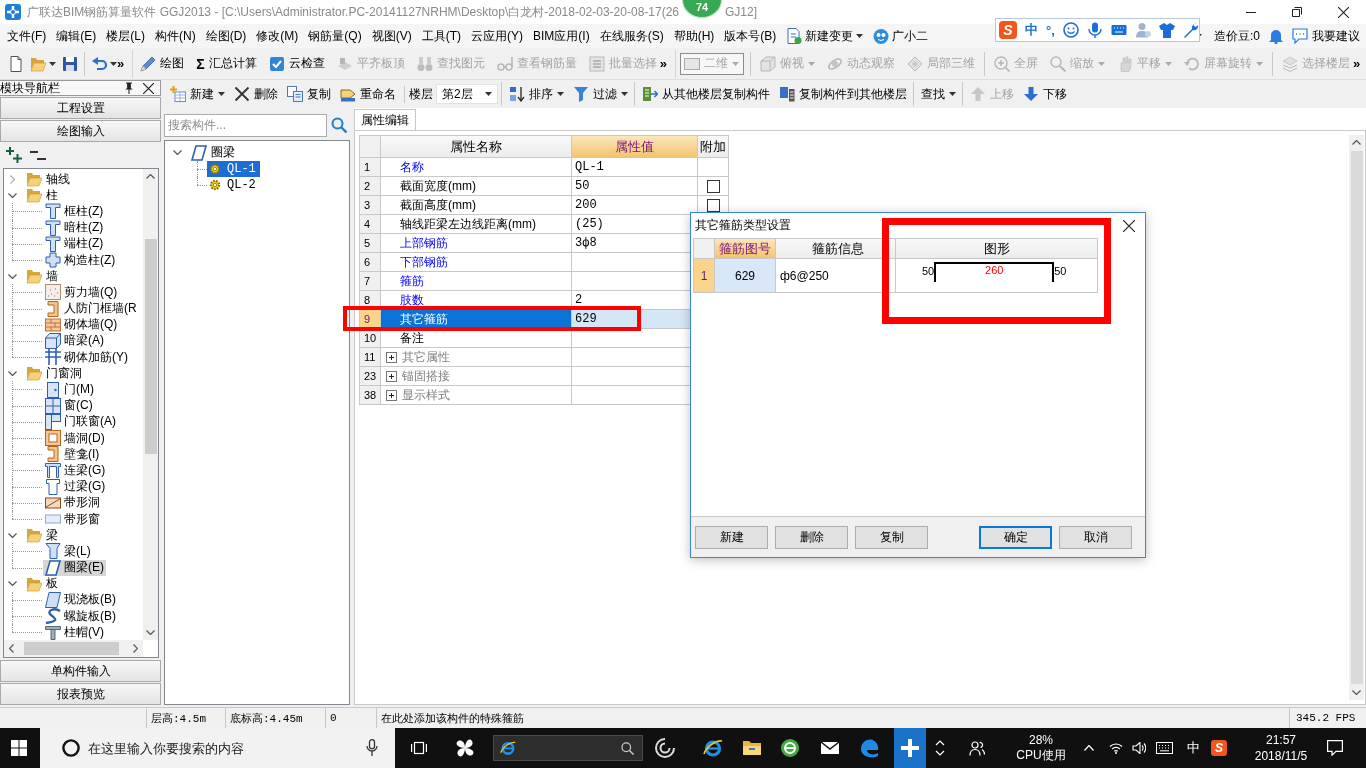 This screenshot has width=1366, height=768. Describe the element at coordinates (713, 147) in the screenshot. I see `column-header: 附加` at that location.